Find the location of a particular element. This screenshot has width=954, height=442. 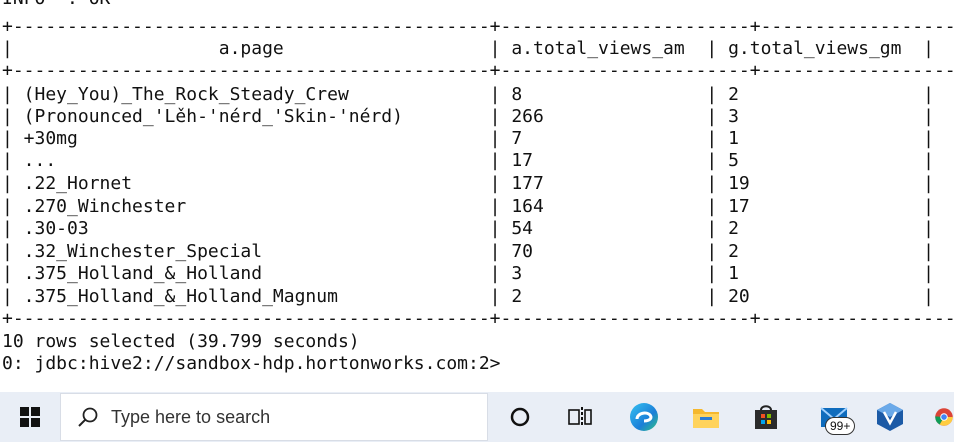

file-explorer-icon is located at coordinates (706, 418).